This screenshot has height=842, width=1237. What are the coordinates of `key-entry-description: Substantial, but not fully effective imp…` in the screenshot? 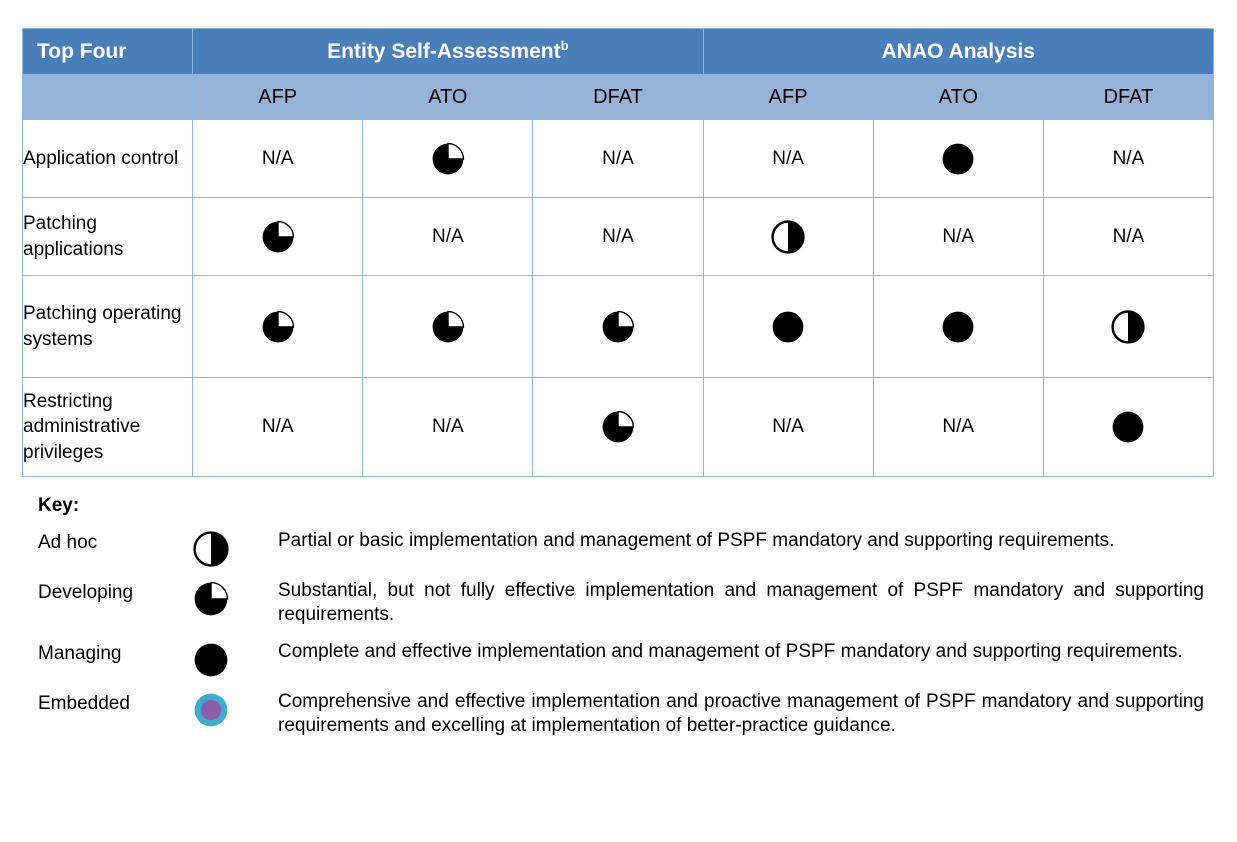 It's located at (741, 603).